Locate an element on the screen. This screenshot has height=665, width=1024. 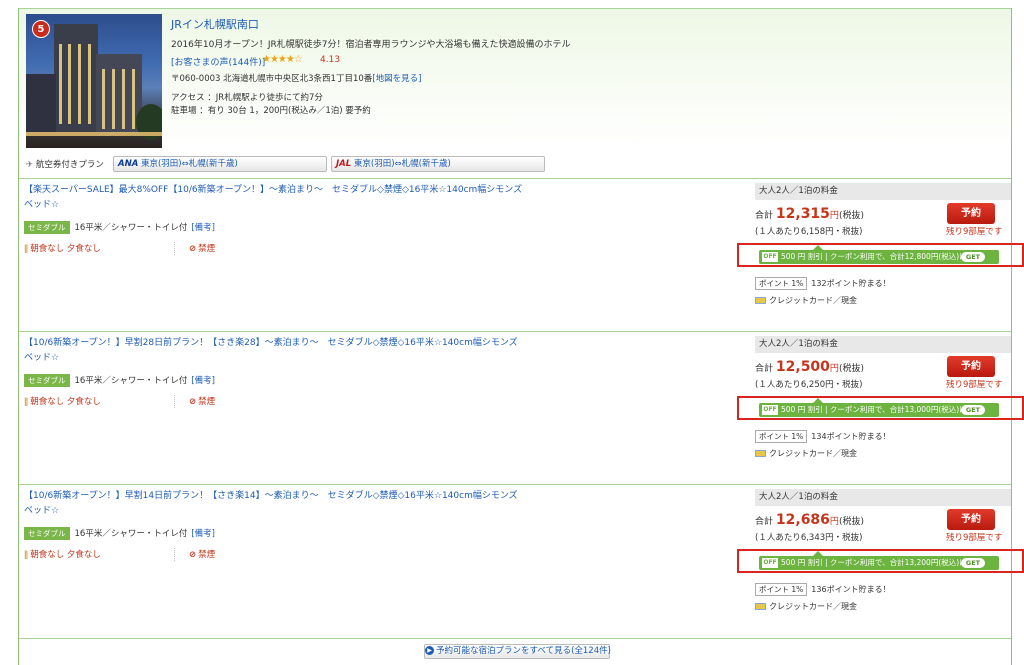
ana-logo-icon: ANA is located at coordinates (128, 164).